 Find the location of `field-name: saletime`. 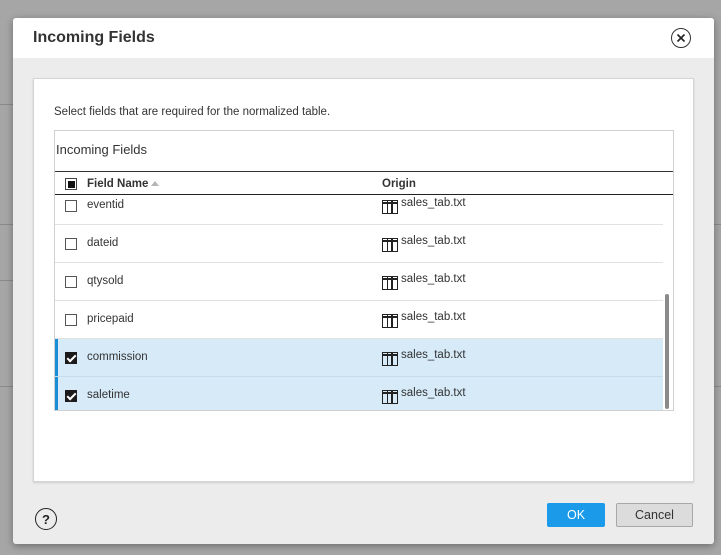

field-name: saletime is located at coordinates (108, 395).